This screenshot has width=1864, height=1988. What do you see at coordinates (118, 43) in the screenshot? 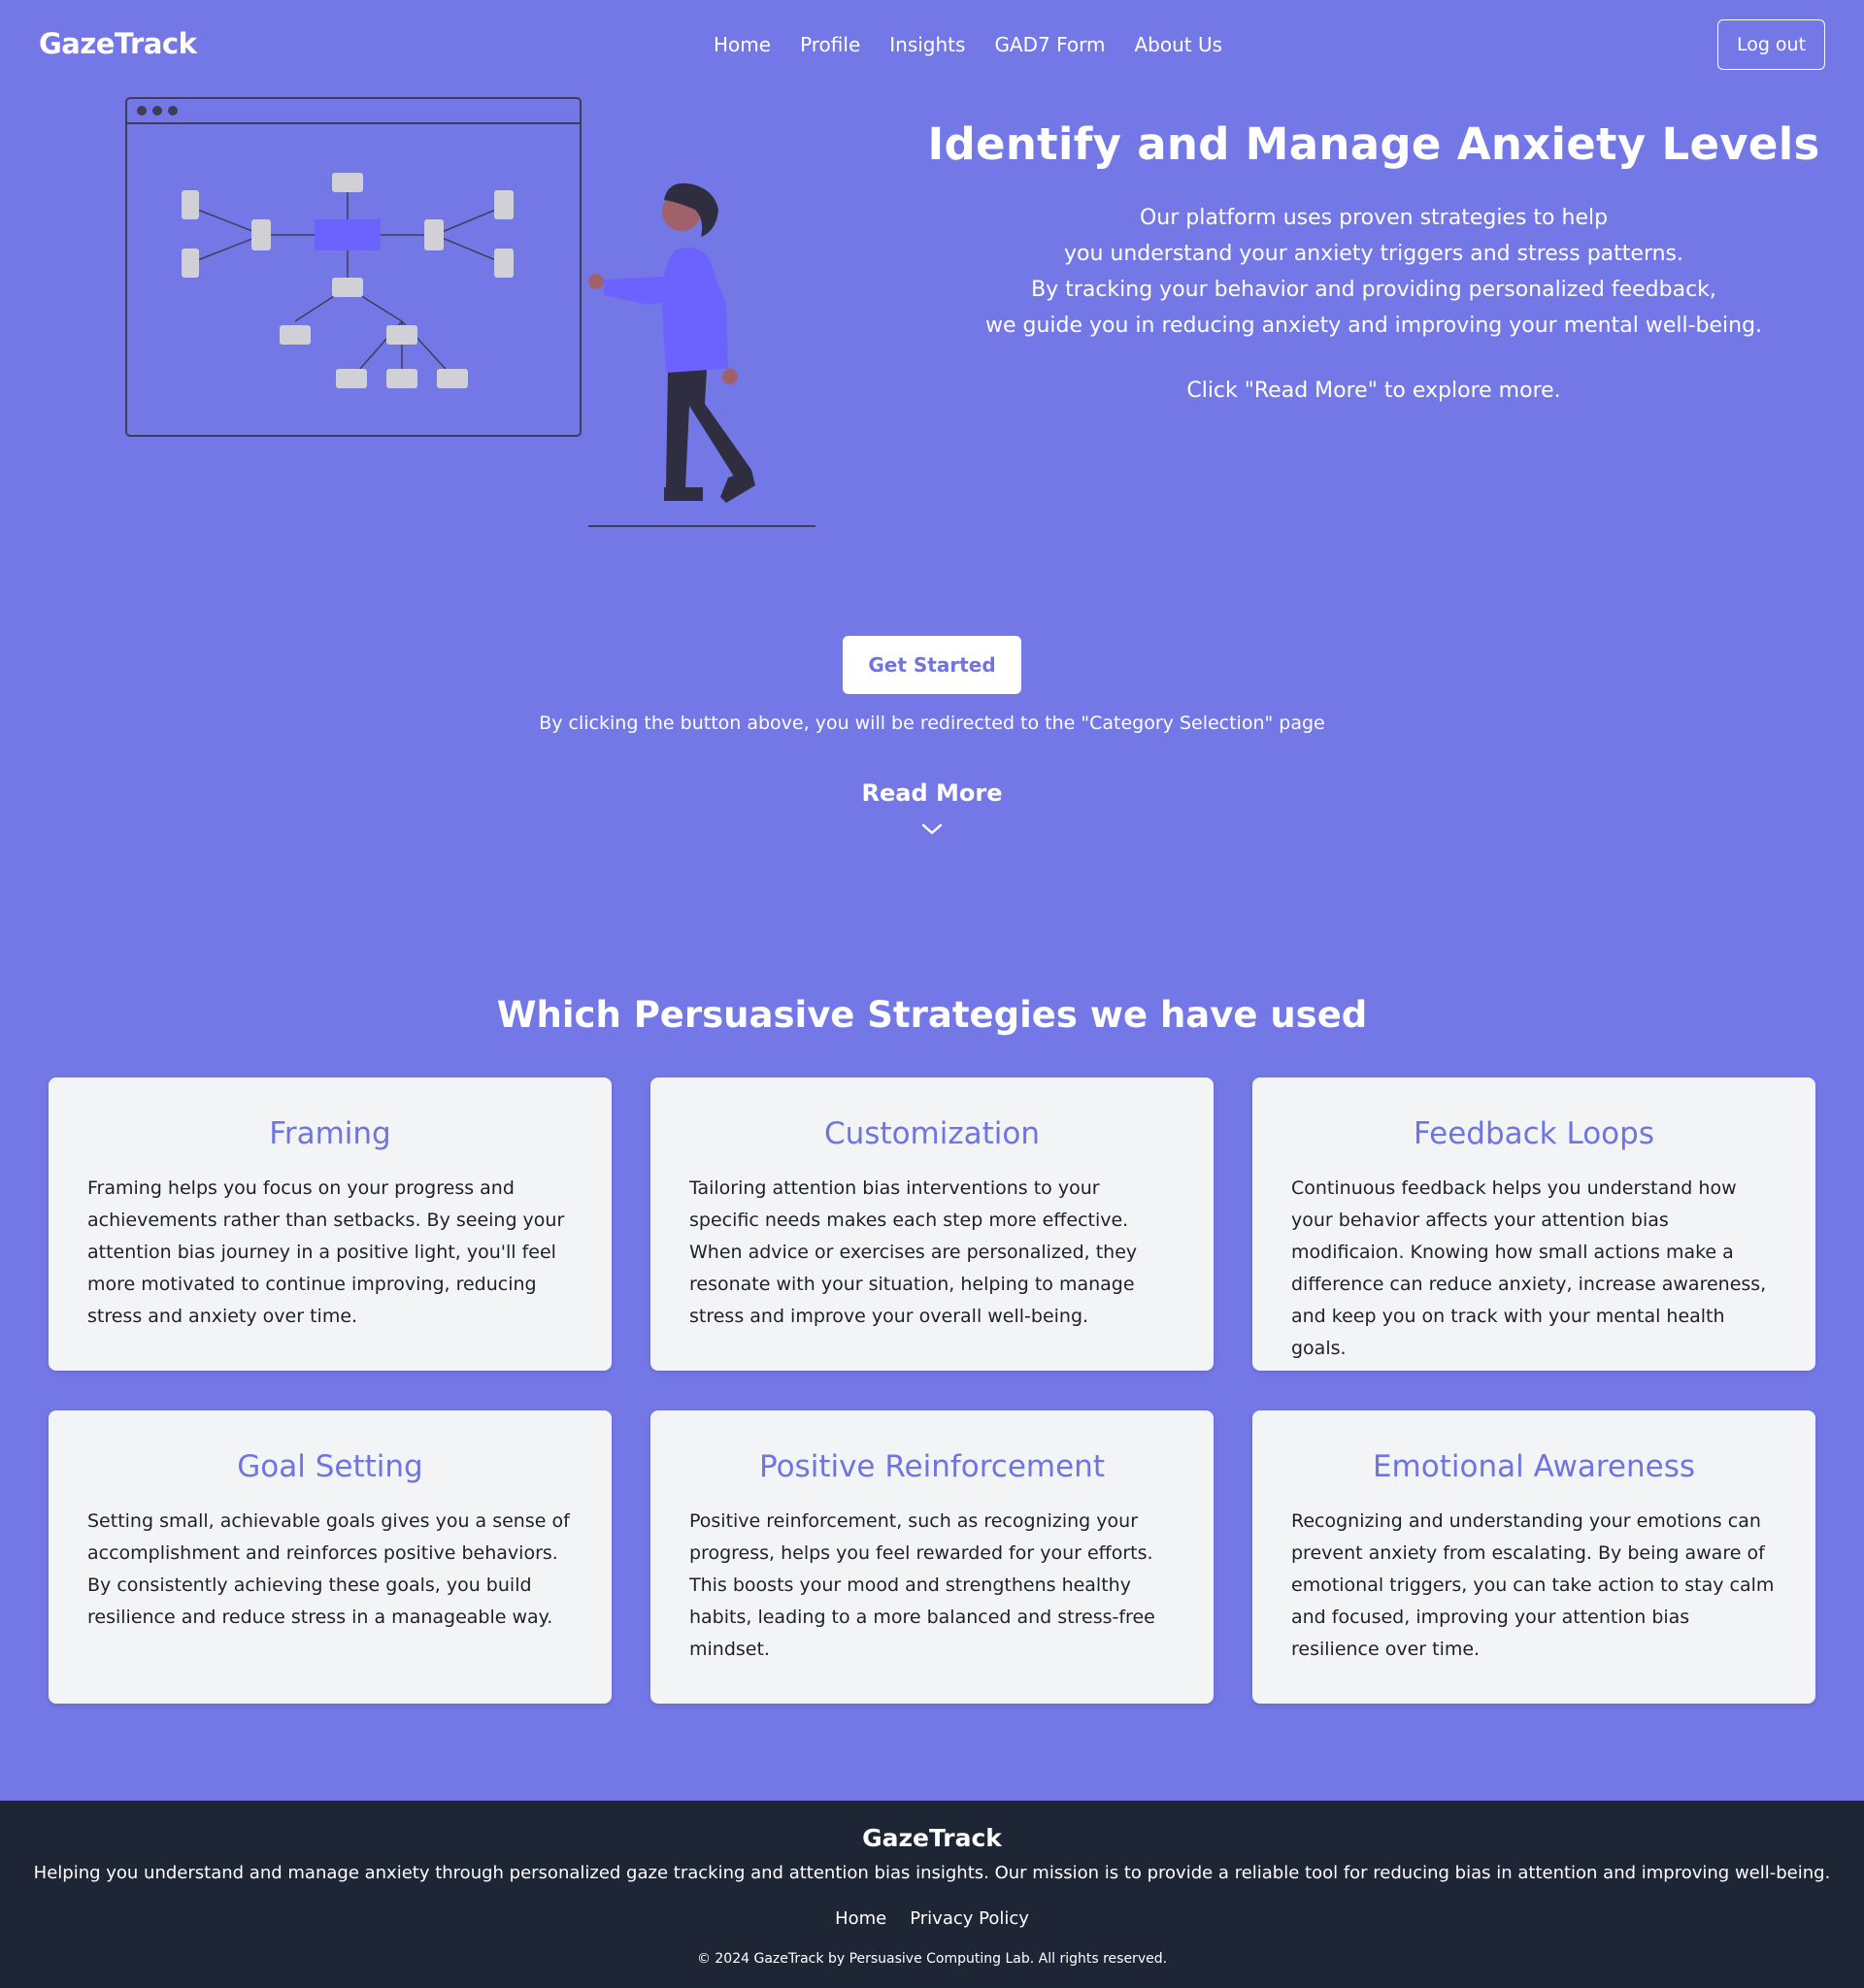
I see `brand-logo: GazeTrack` at bounding box center [118, 43].